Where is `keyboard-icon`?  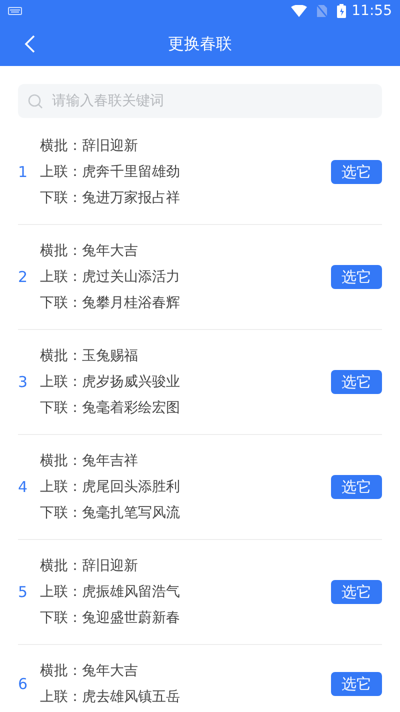 keyboard-icon is located at coordinates (15, 11).